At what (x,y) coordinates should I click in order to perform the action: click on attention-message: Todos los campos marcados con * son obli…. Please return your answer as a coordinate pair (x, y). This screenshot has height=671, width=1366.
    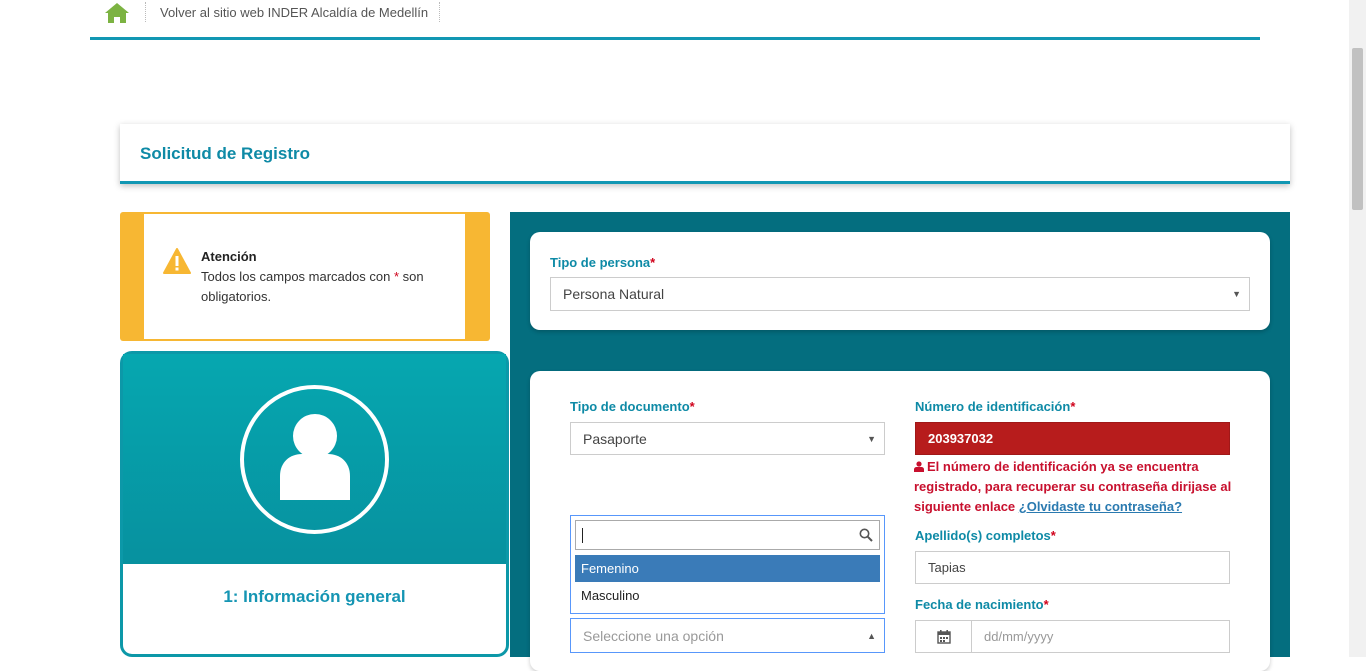
    Looking at the image, I should click on (326, 287).